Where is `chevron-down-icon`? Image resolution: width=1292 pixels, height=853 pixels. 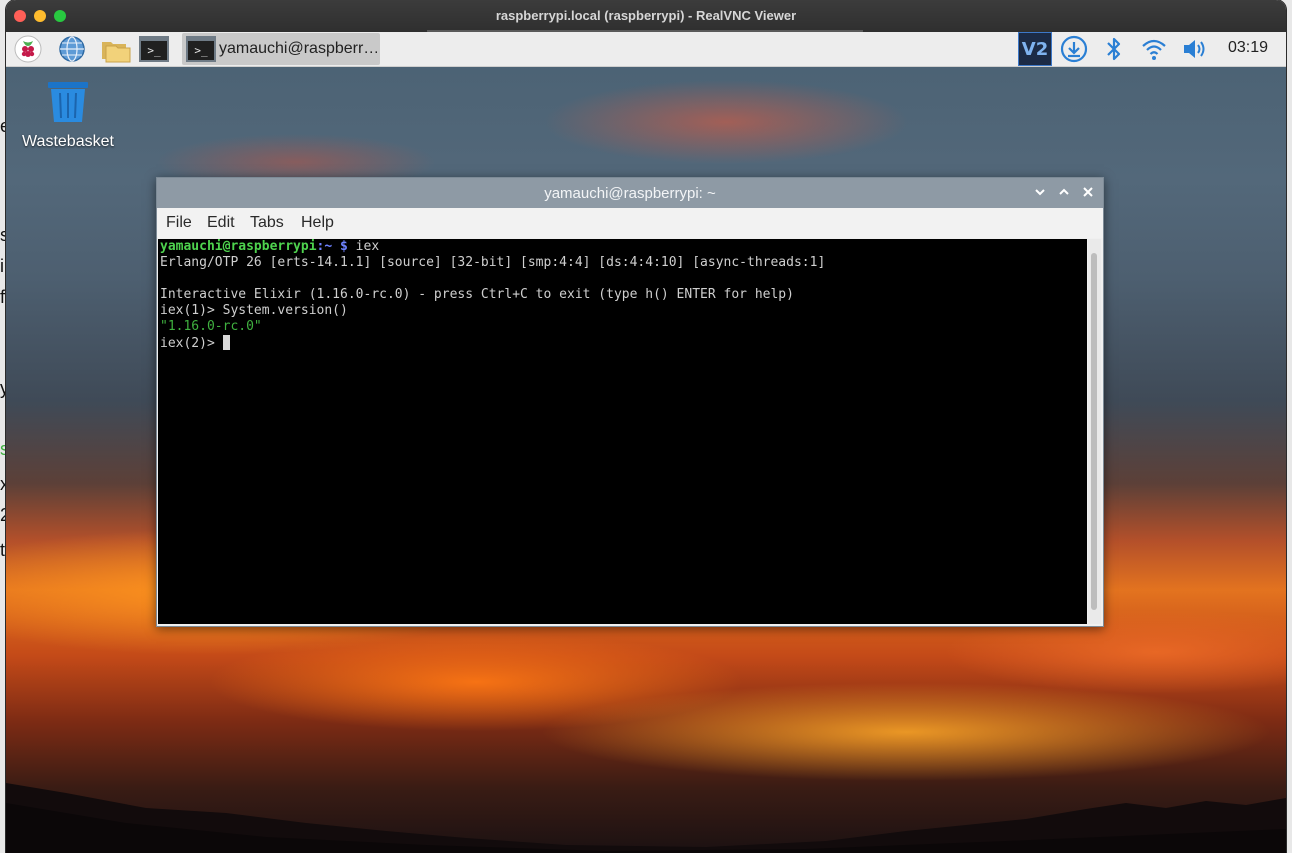
chevron-down-icon is located at coordinates (1040, 192).